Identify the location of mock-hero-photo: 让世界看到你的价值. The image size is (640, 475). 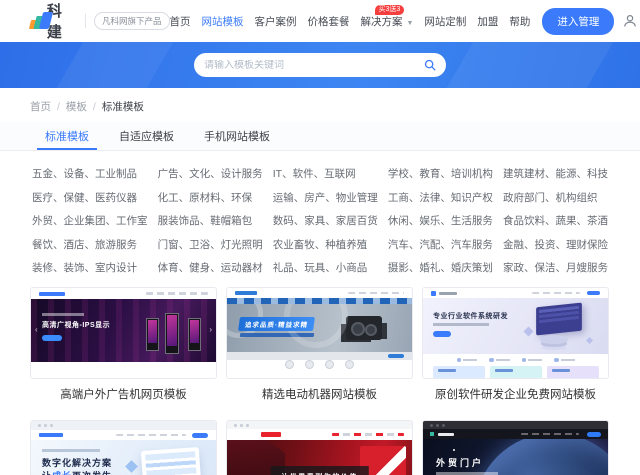
(319, 457).